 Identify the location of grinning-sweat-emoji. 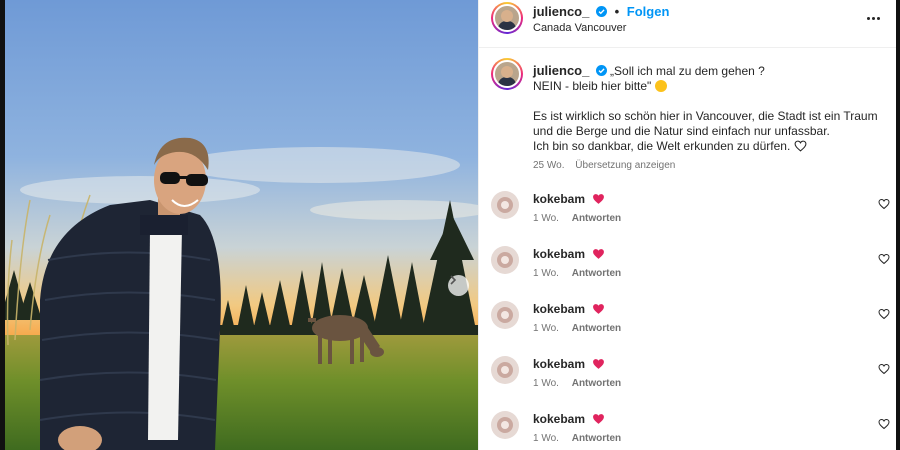
(660, 86).